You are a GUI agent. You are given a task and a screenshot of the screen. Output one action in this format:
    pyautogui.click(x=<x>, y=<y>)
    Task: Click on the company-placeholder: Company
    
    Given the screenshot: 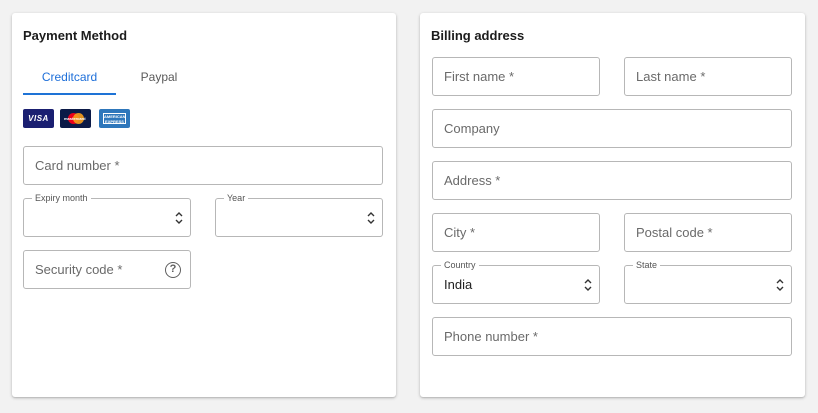 What is the action you would take?
    pyautogui.click(x=472, y=128)
    